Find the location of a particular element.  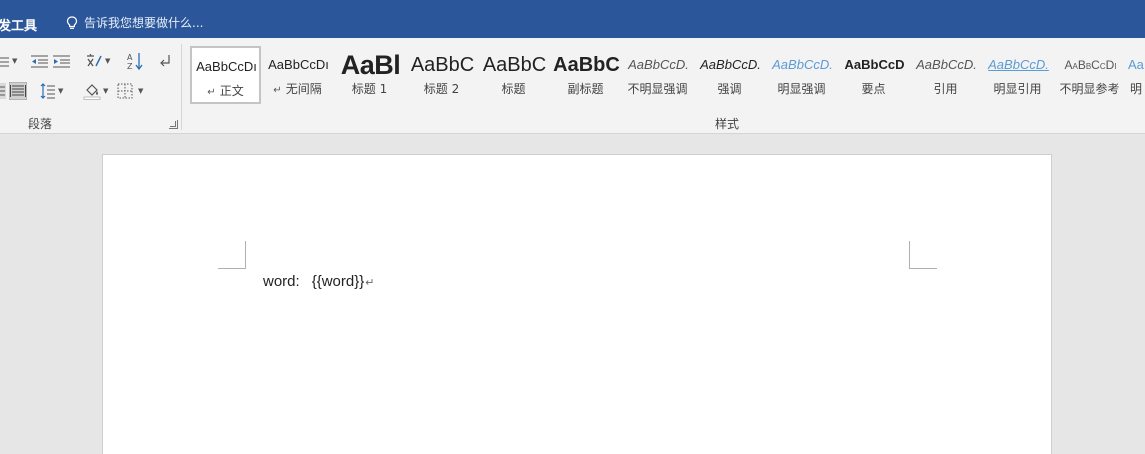

paragraph-group-label: 段落 is located at coordinates (40, 124).